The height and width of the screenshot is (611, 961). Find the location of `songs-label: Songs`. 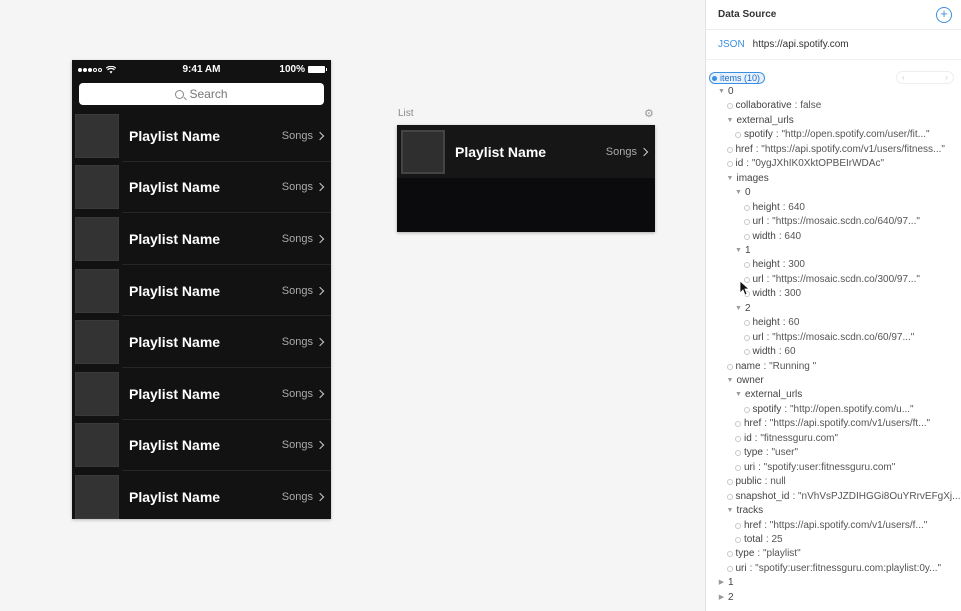

songs-label: Songs is located at coordinates (297, 393).